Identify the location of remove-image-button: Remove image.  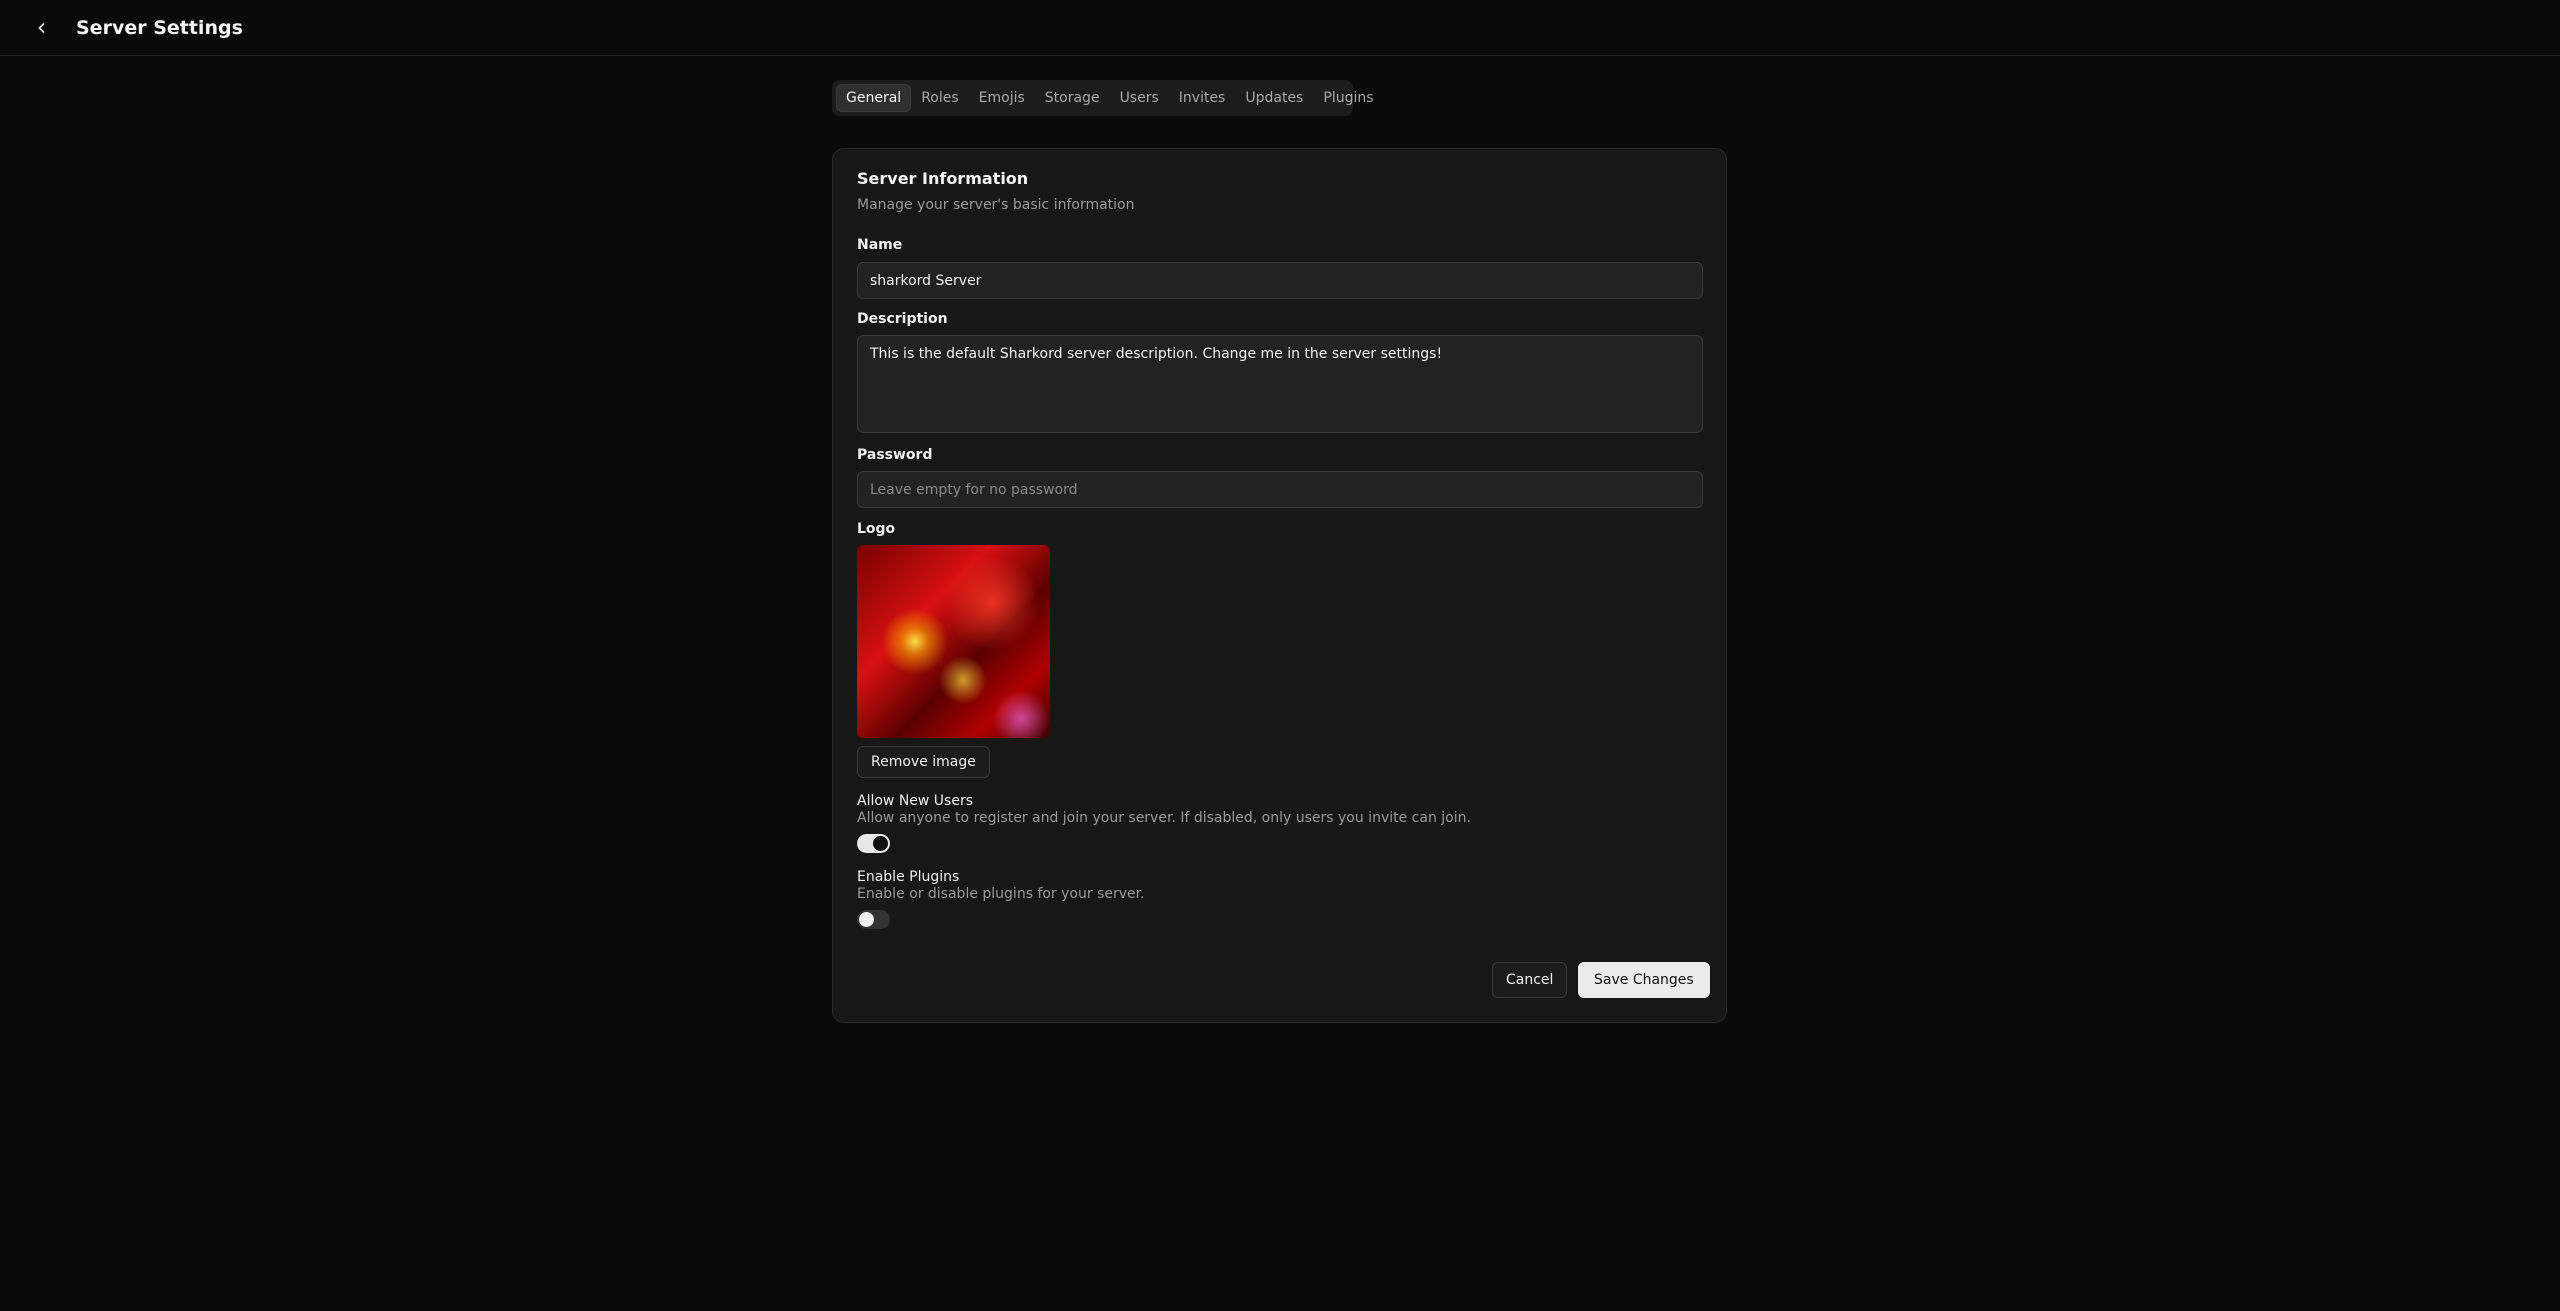
(923, 762).